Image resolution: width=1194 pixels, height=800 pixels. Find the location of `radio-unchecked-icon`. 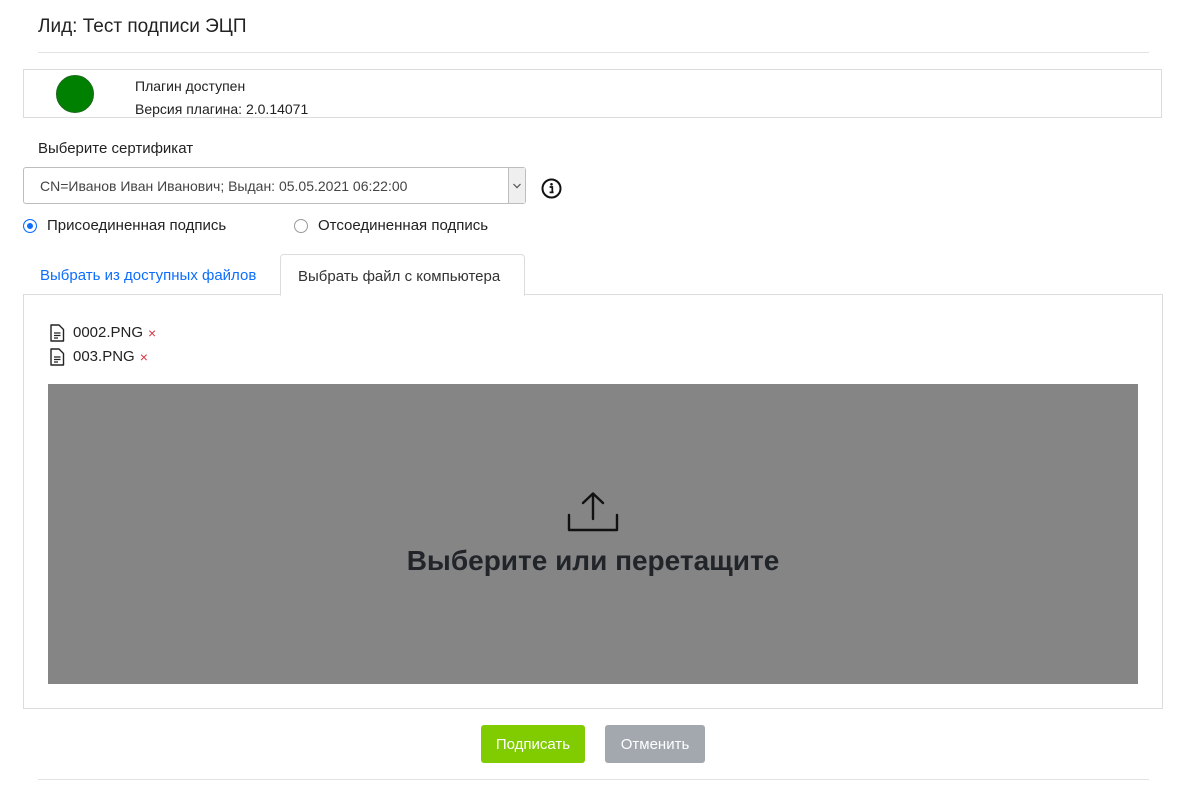

radio-unchecked-icon is located at coordinates (301, 225).